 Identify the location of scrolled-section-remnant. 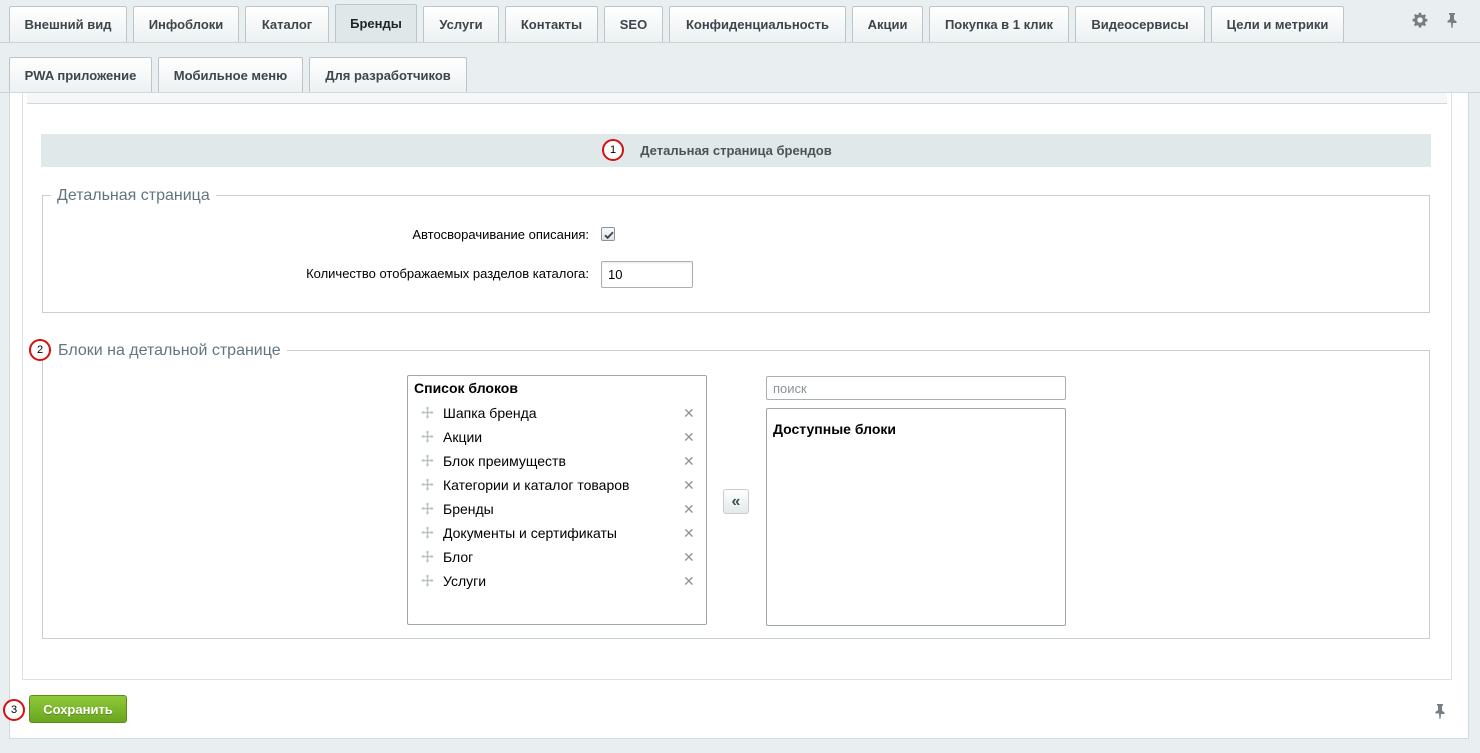
(737, 98).